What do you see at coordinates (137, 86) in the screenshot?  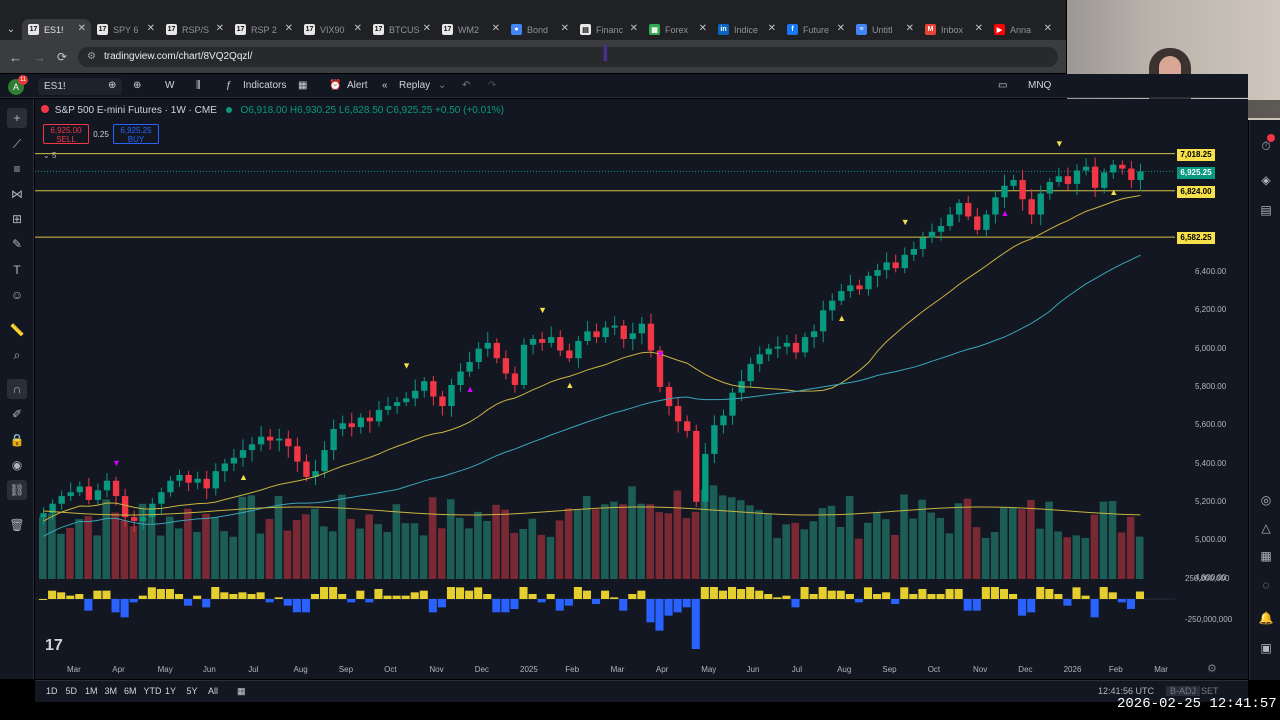 I see `add-symbol-icon: ⊕` at bounding box center [137, 86].